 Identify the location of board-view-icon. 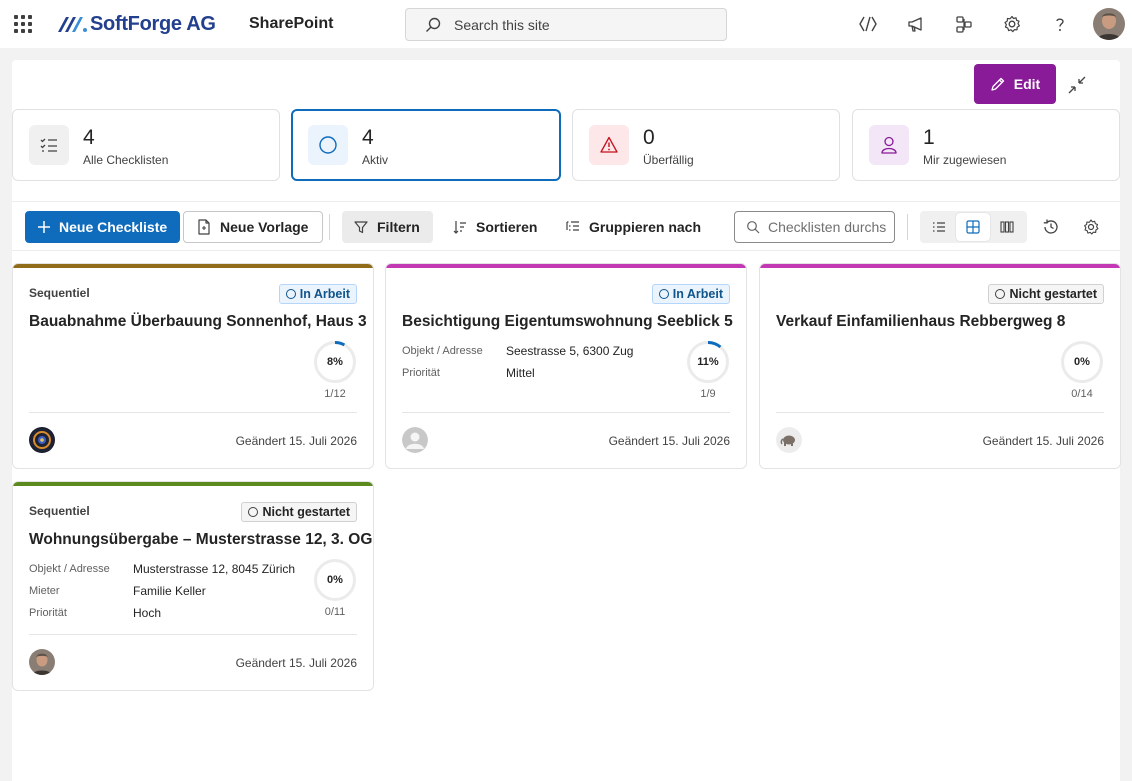
(1007, 227).